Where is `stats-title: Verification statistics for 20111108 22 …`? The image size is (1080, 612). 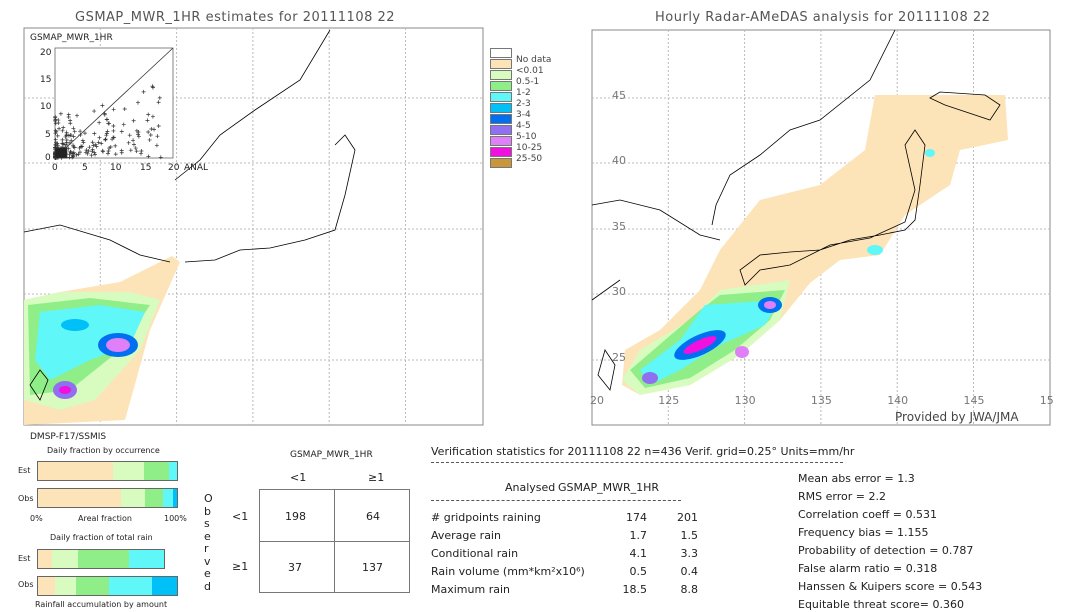
stats-title: Verification statistics for 20111108 22 … is located at coordinates (643, 451).